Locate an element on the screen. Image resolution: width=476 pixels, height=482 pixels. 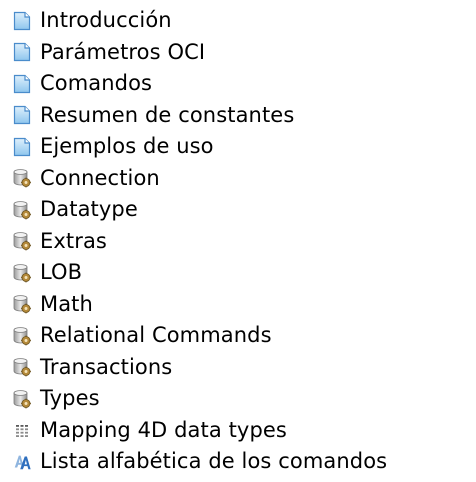
tree-item-lista-alfabetica: Lista alfabética de los comandos is located at coordinates (244, 462).